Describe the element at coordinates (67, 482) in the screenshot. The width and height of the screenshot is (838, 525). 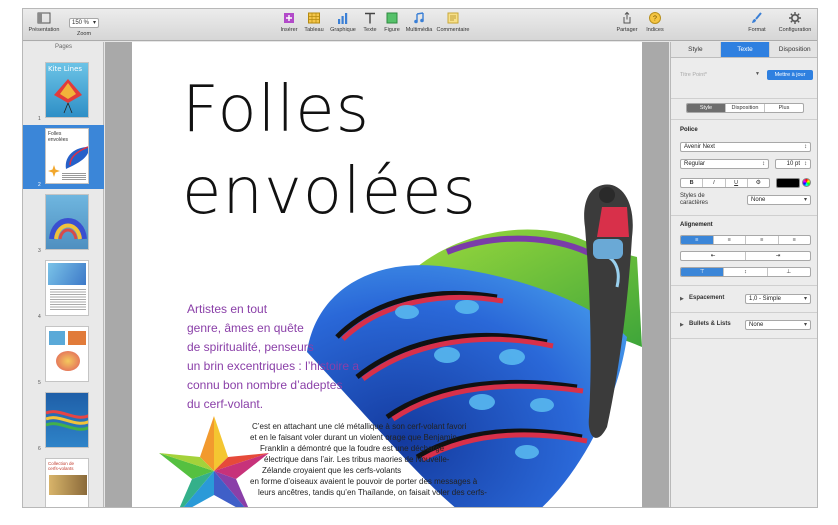
I see `thumbnail-image: Collection de cerfs-volants` at that location.